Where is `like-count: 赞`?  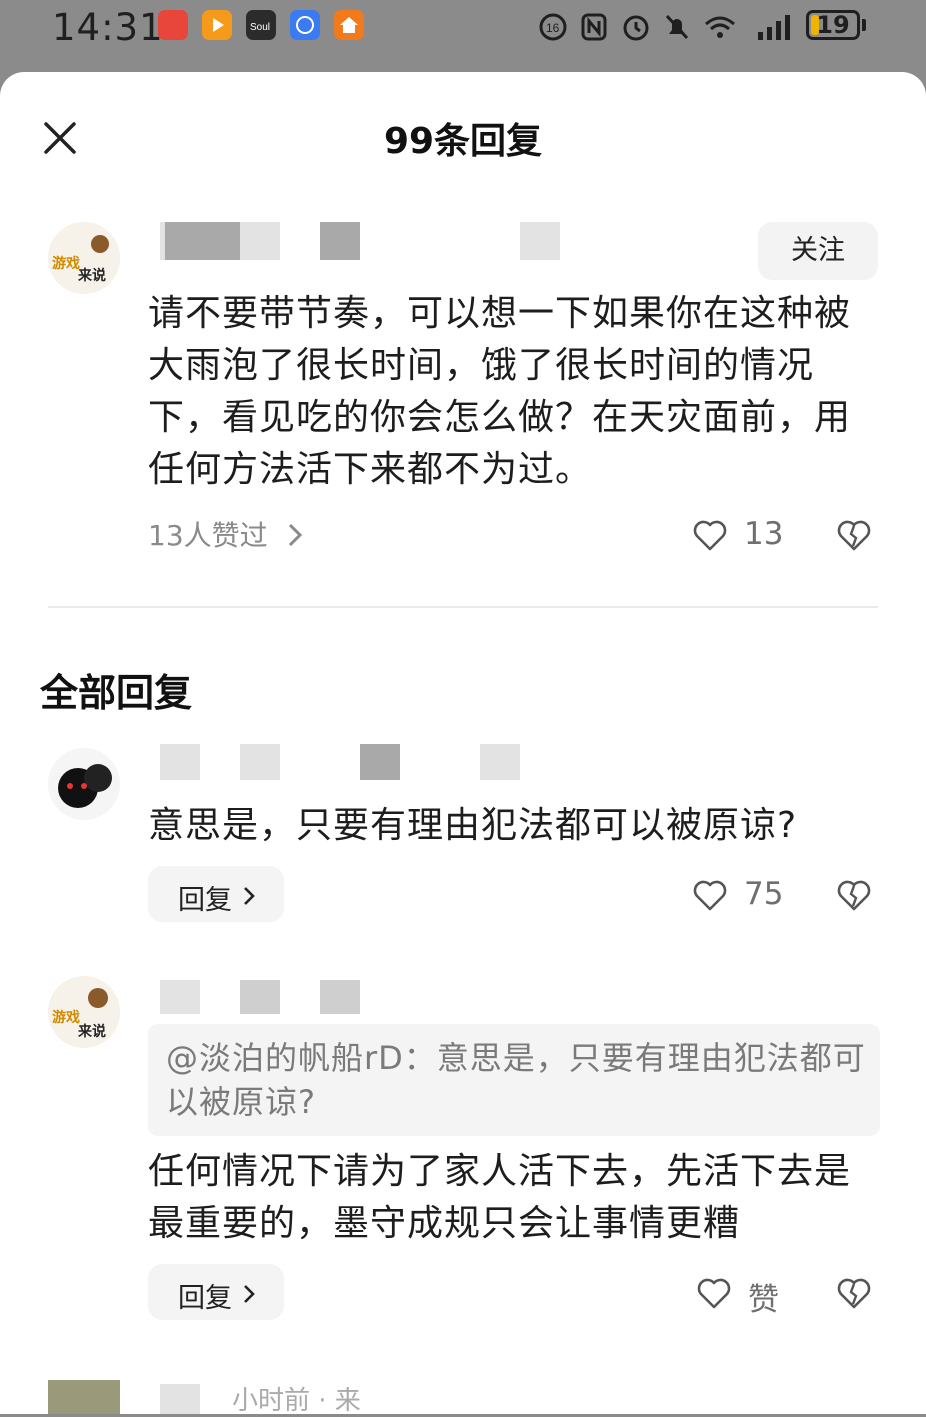 like-count: 赞 is located at coordinates (763, 1300).